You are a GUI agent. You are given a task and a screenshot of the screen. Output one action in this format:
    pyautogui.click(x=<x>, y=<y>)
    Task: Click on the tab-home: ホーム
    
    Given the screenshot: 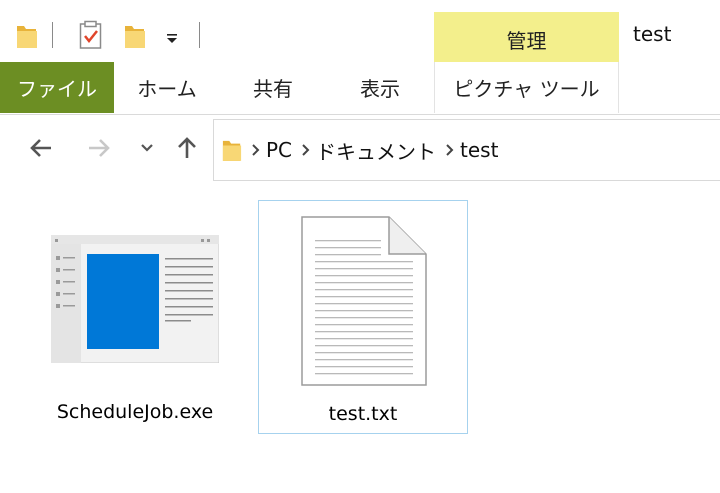 What is the action you would take?
    pyautogui.click(x=167, y=87)
    